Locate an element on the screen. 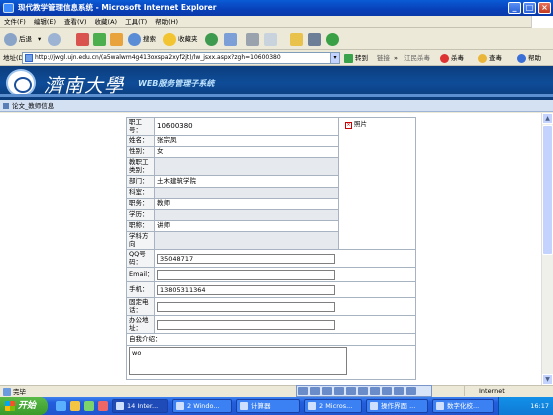 Image resolution: width=553 pixels, height=415 pixels. menu-favorites: 收藏(A) is located at coordinates (106, 22).